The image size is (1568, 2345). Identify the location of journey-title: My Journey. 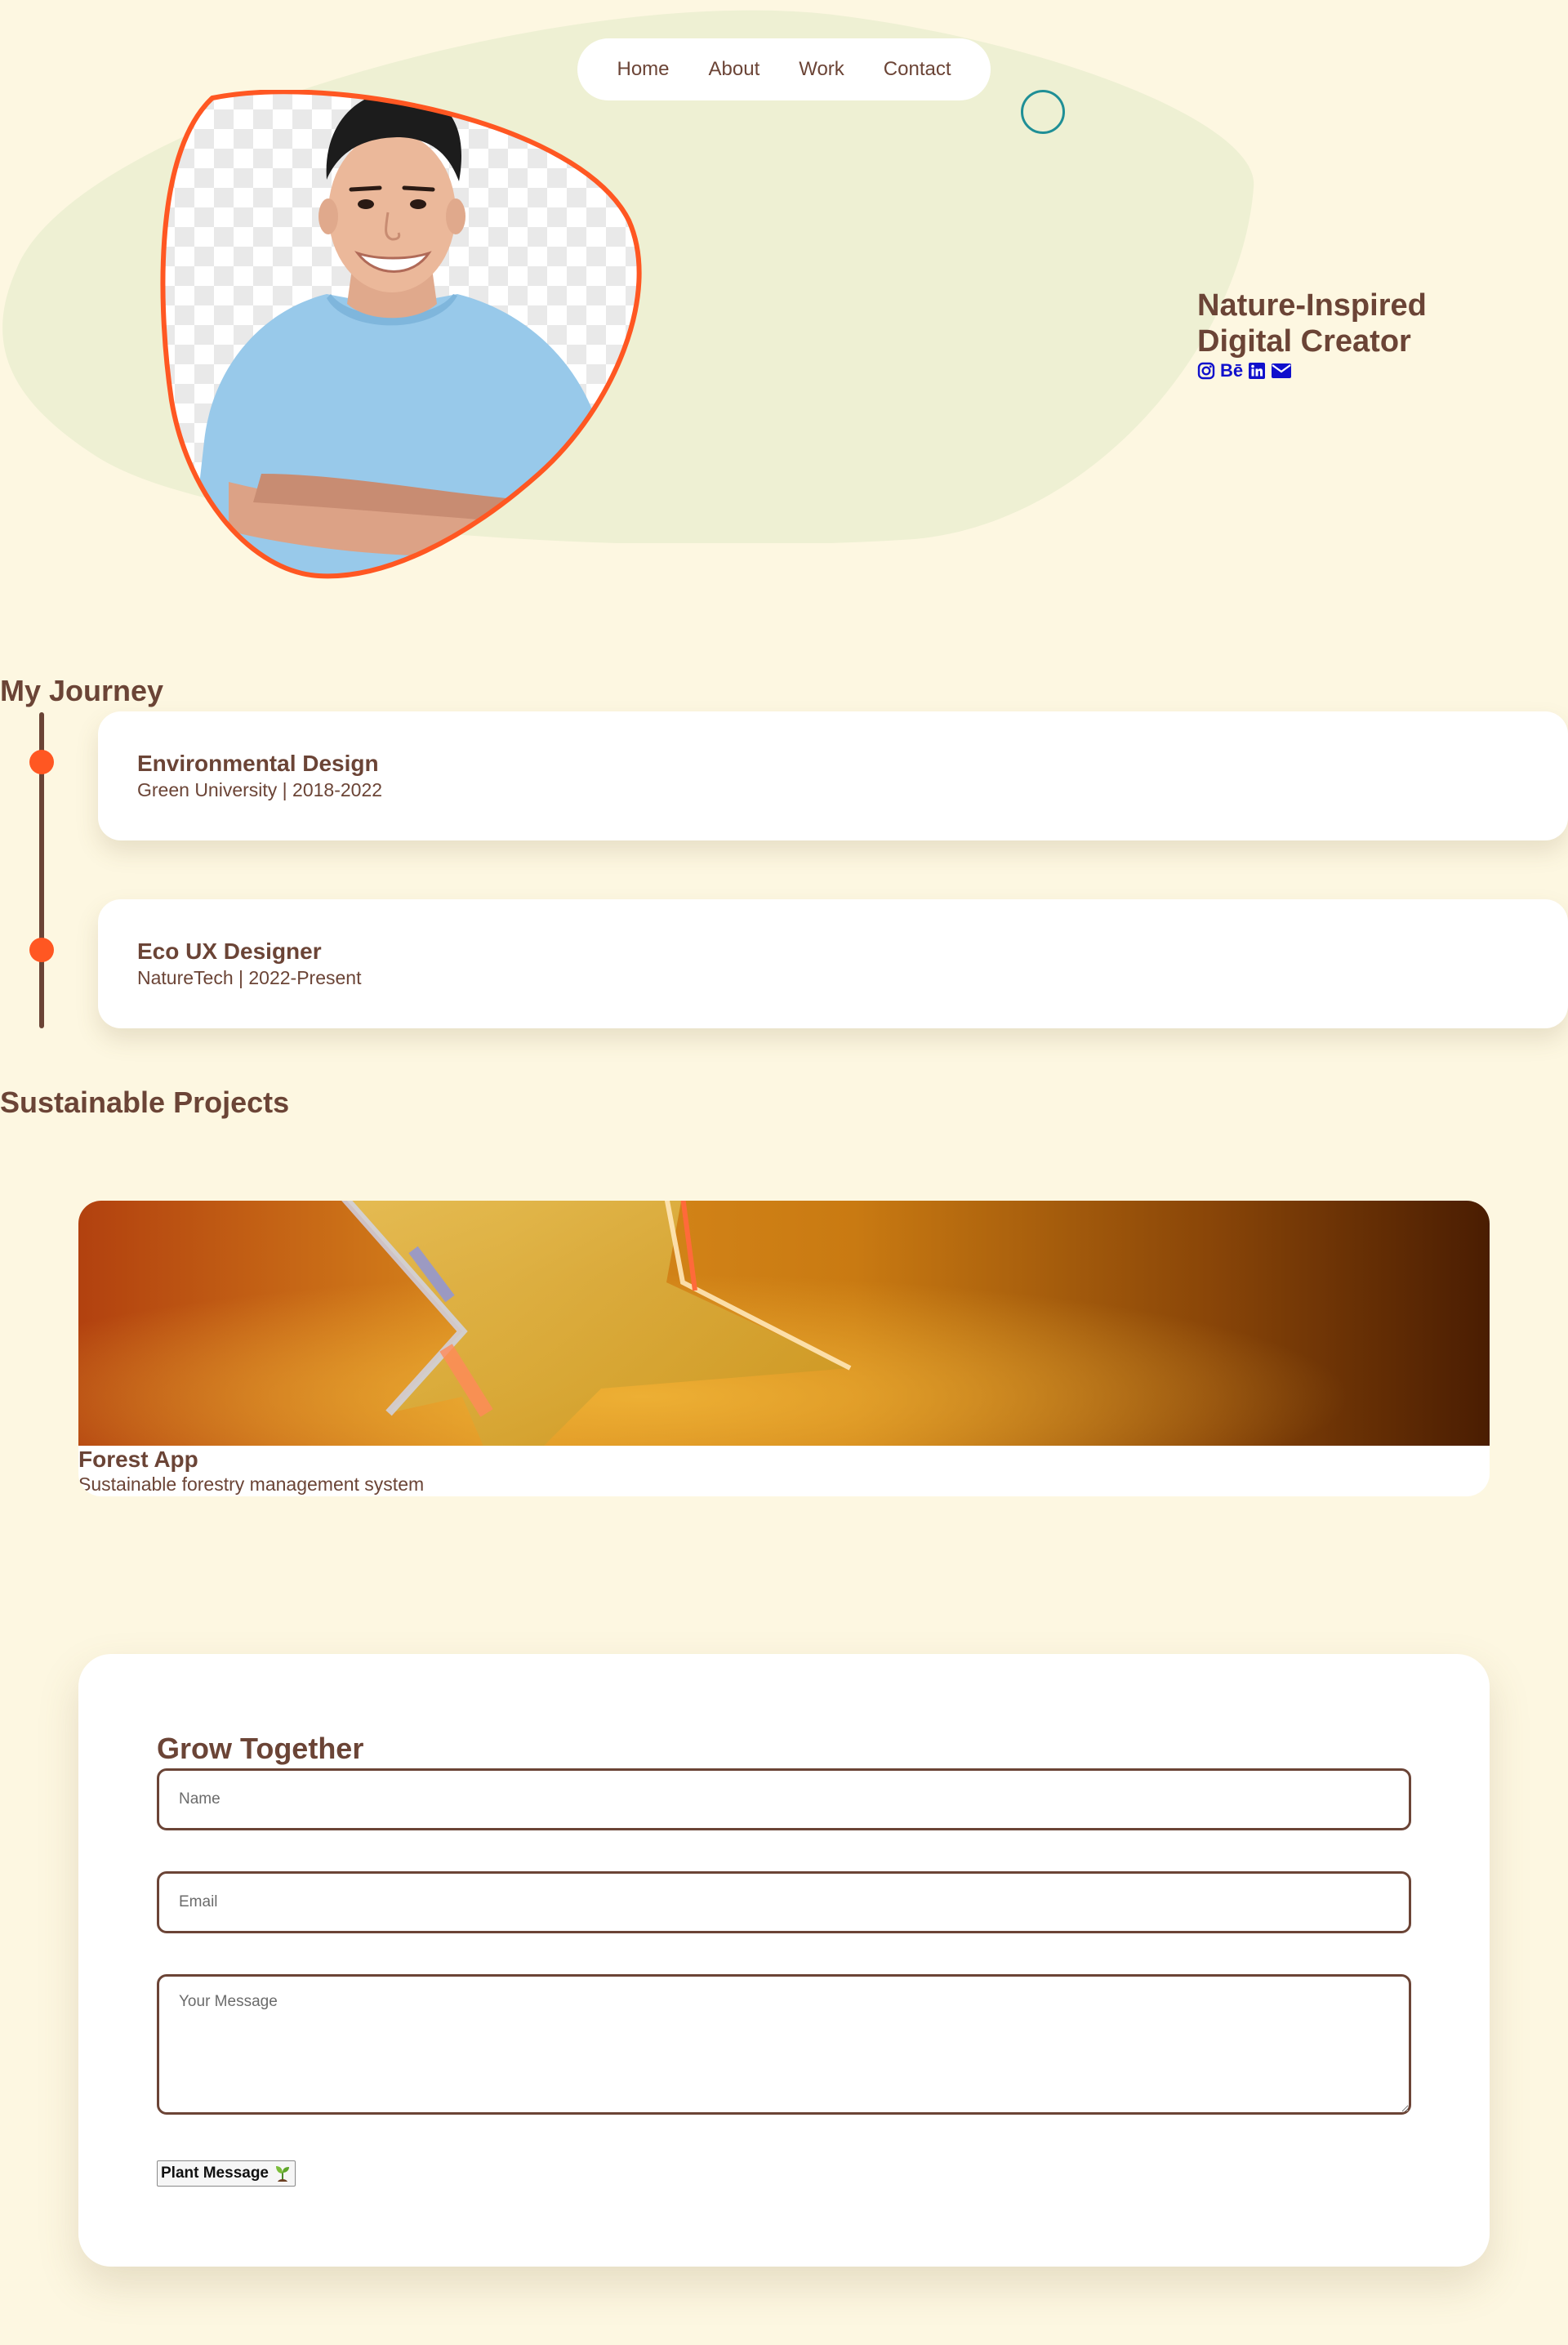
(82, 690).